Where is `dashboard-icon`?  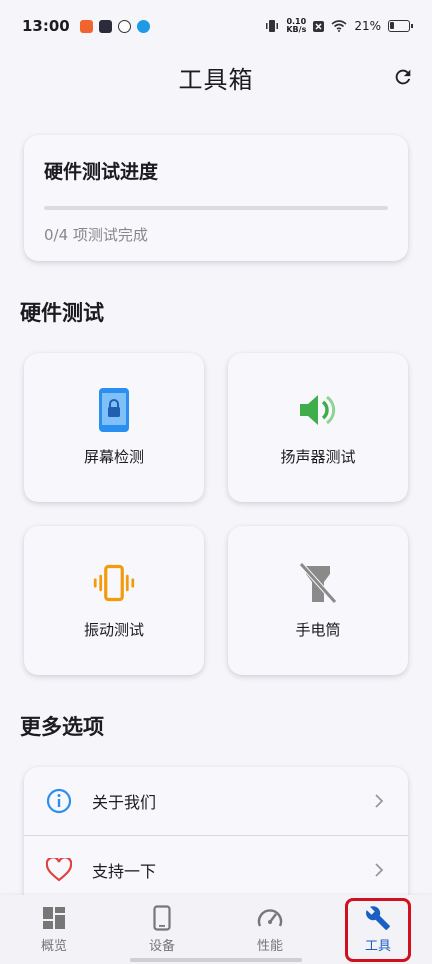
dashboard-icon is located at coordinates (54, 918).